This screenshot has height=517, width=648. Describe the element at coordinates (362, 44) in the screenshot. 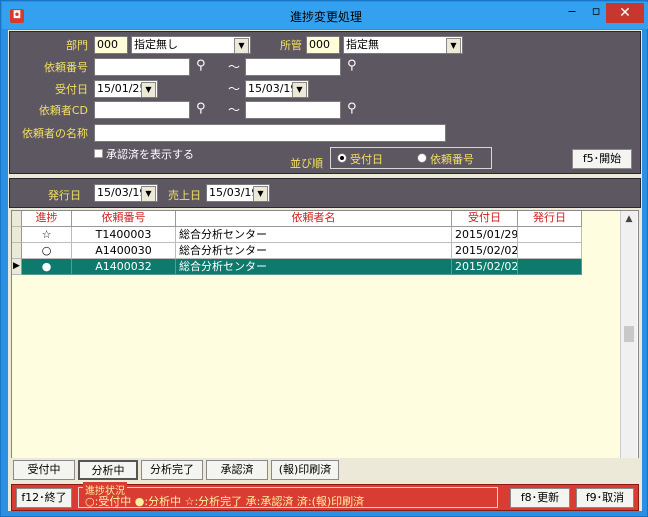

I see `office-select-value: 指定無` at that location.